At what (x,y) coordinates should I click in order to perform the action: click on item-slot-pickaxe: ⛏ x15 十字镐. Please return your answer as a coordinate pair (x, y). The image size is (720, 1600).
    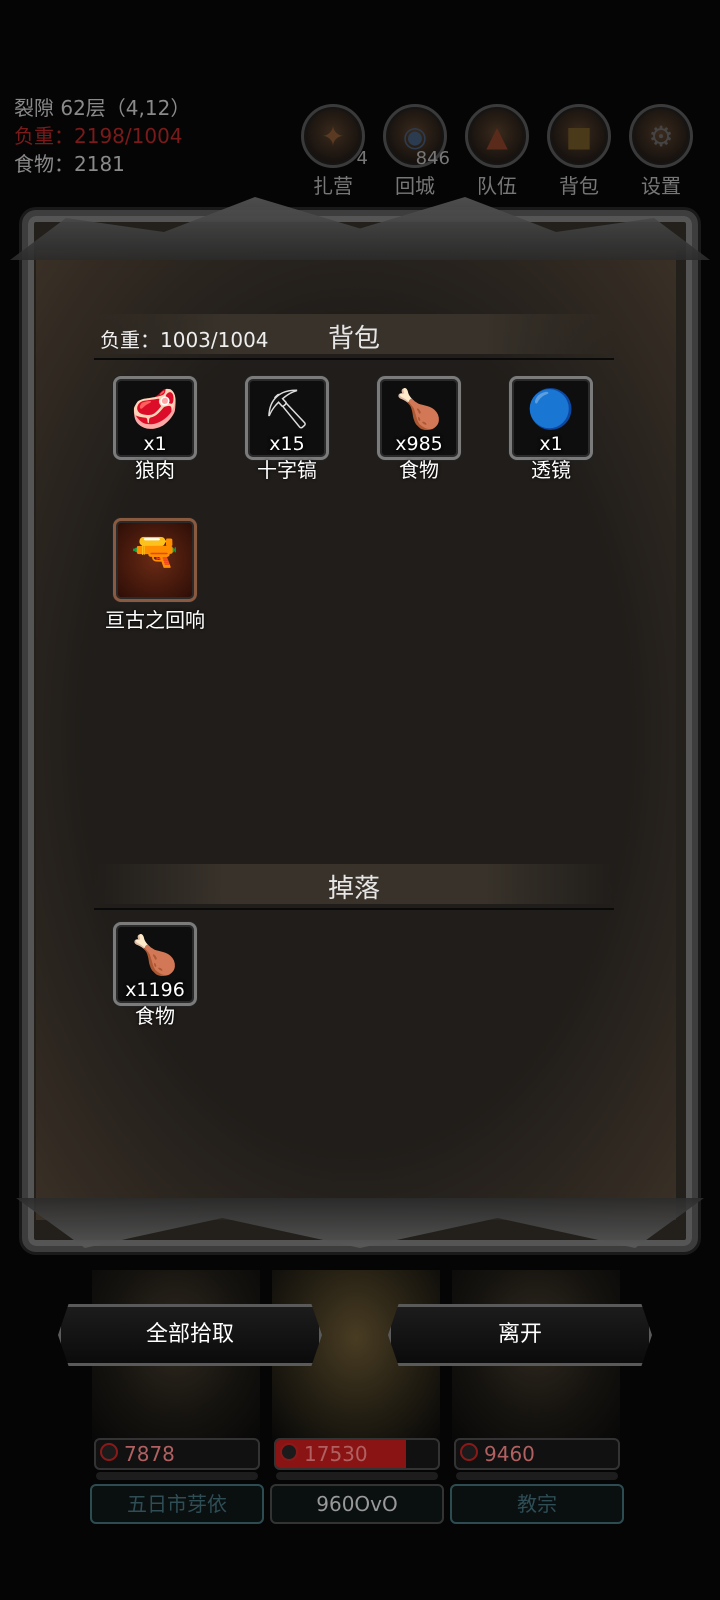
    Looking at the image, I should click on (287, 429).